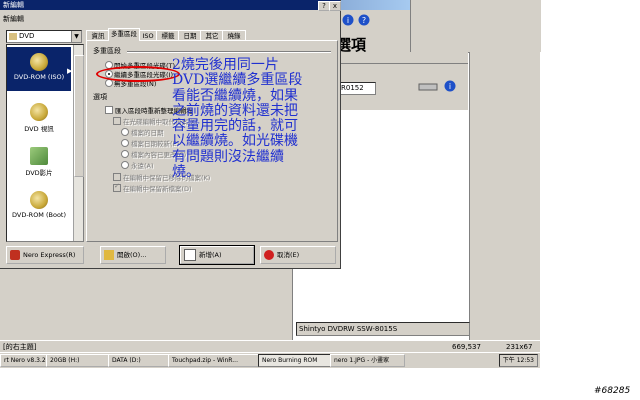  What do you see at coordinates (295, 360) in the screenshot?
I see `taskbar-item: Nero Burning ROM` at bounding box center [295, 360].